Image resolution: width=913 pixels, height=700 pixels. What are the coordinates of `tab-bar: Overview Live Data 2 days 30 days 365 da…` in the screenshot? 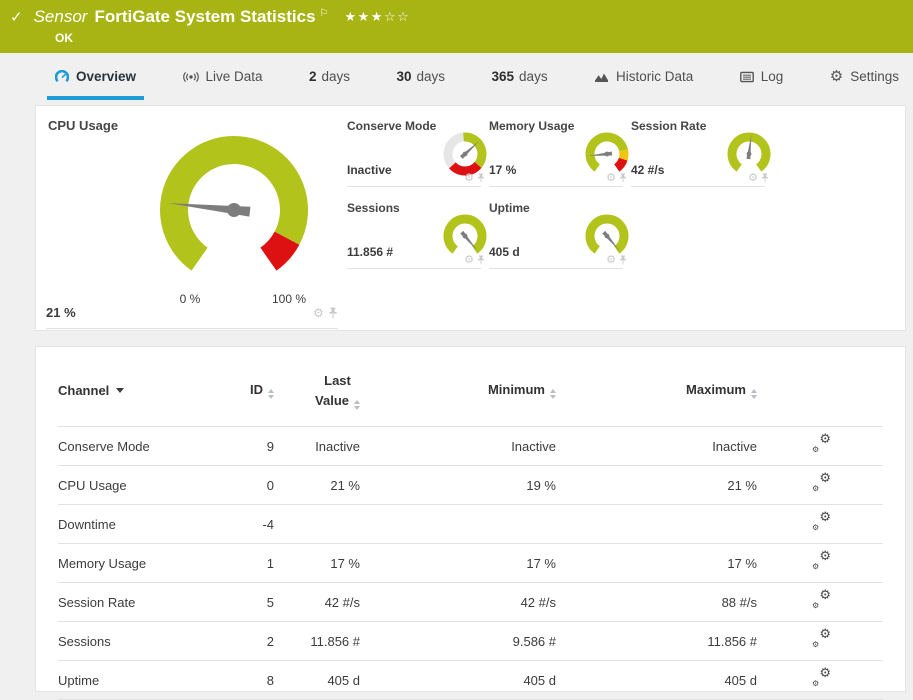 It's located at (456, 76).